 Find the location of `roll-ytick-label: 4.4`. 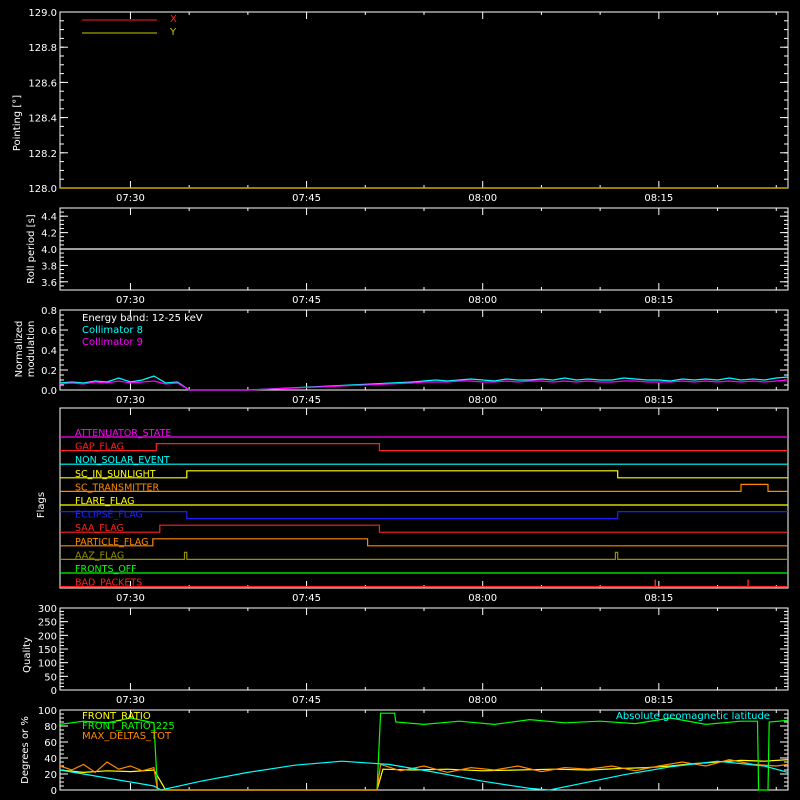

roll-ytick-label: 4.4 is located at coordinates (49, 217).